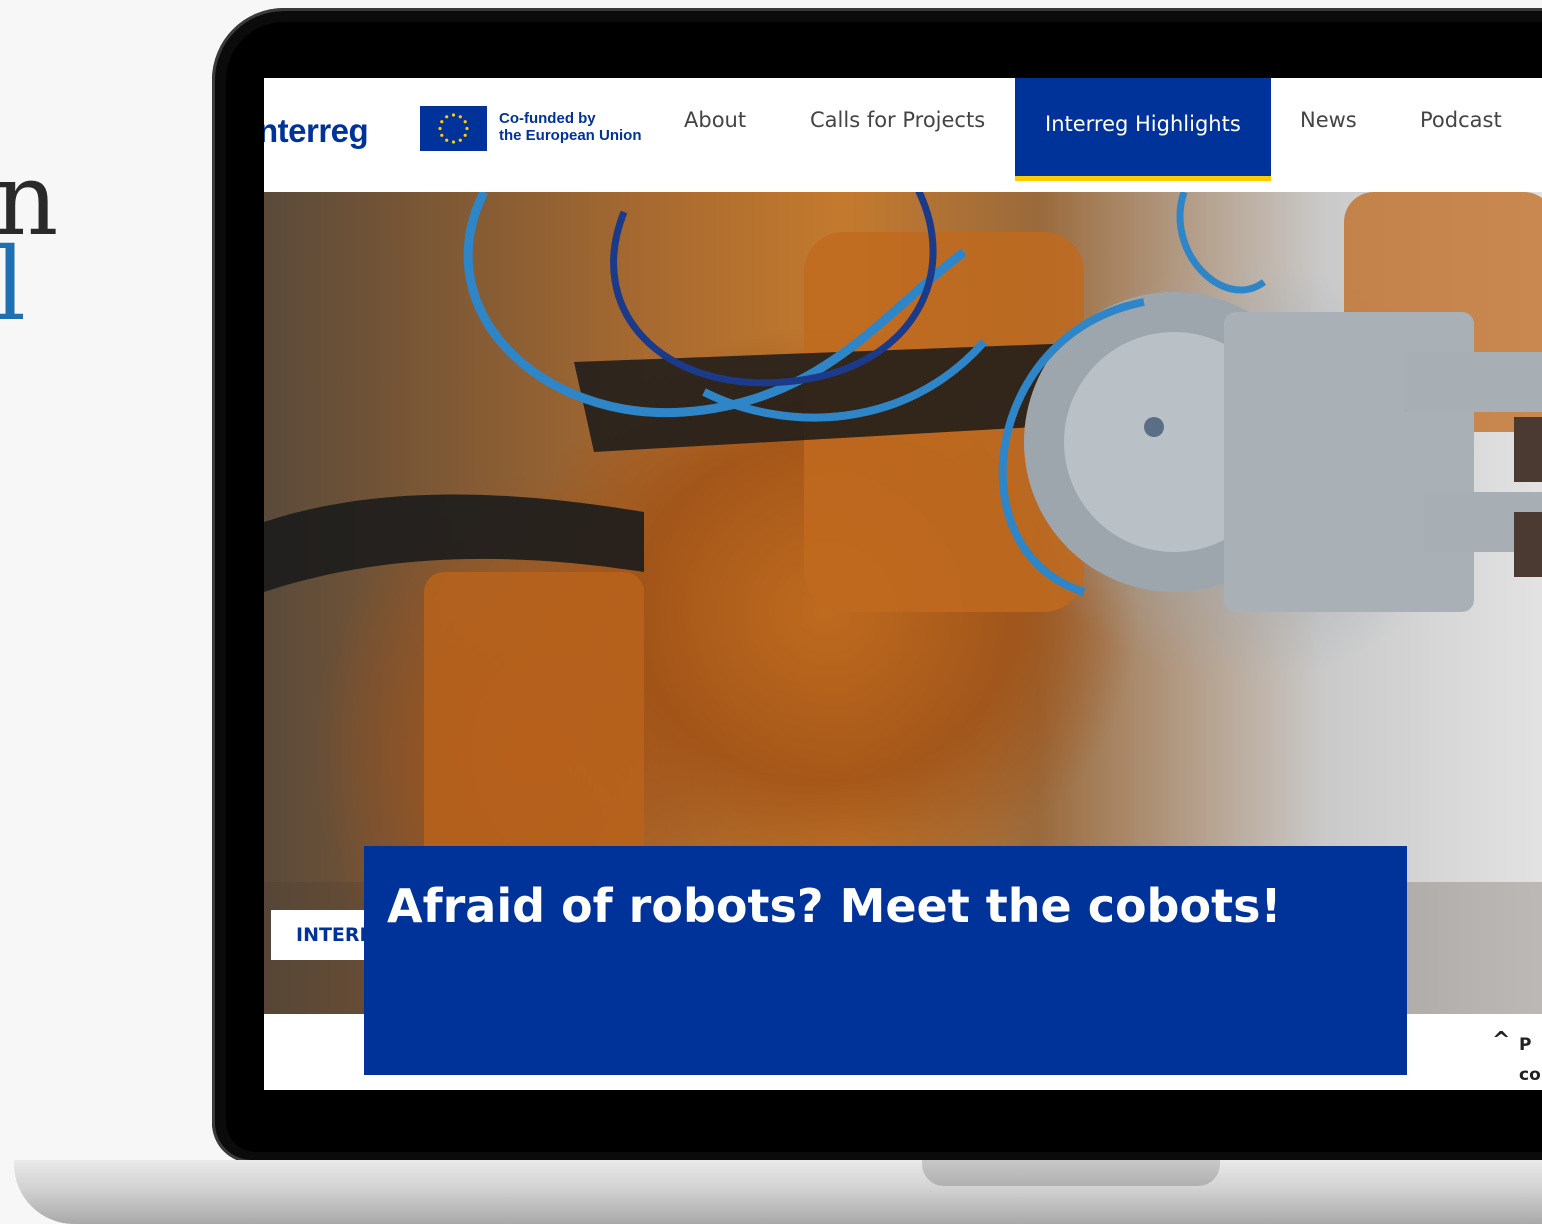 This screenshot has width=1542, height=1224. I want to click on nav-item-about: About, so click(715, 123).